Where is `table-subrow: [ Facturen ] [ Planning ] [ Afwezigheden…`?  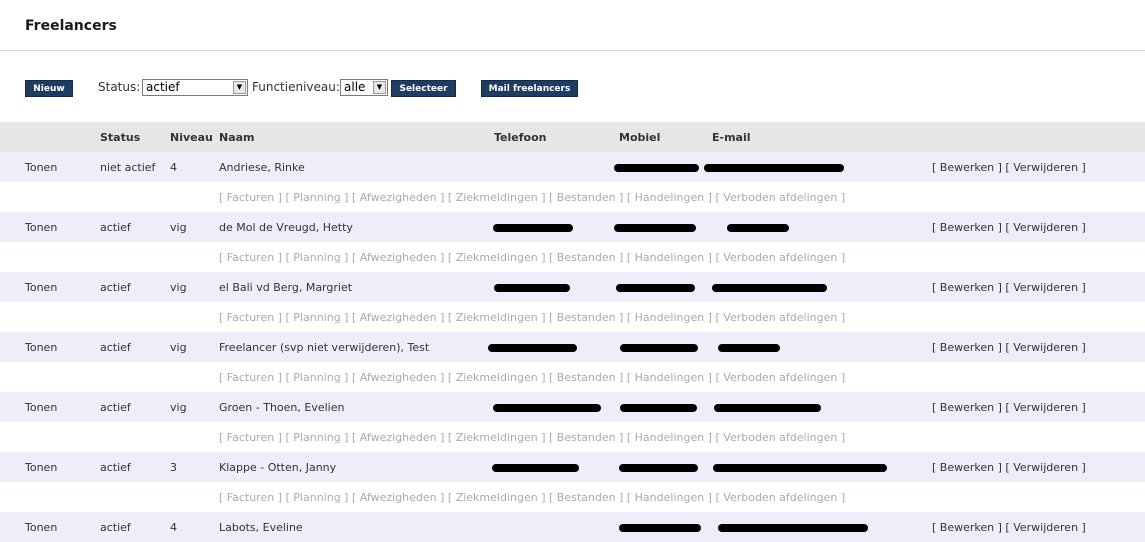
table-subrow: [ Facturen ] [ Planning ] [ Afwezigheden… is located at coordinates (572, 497).